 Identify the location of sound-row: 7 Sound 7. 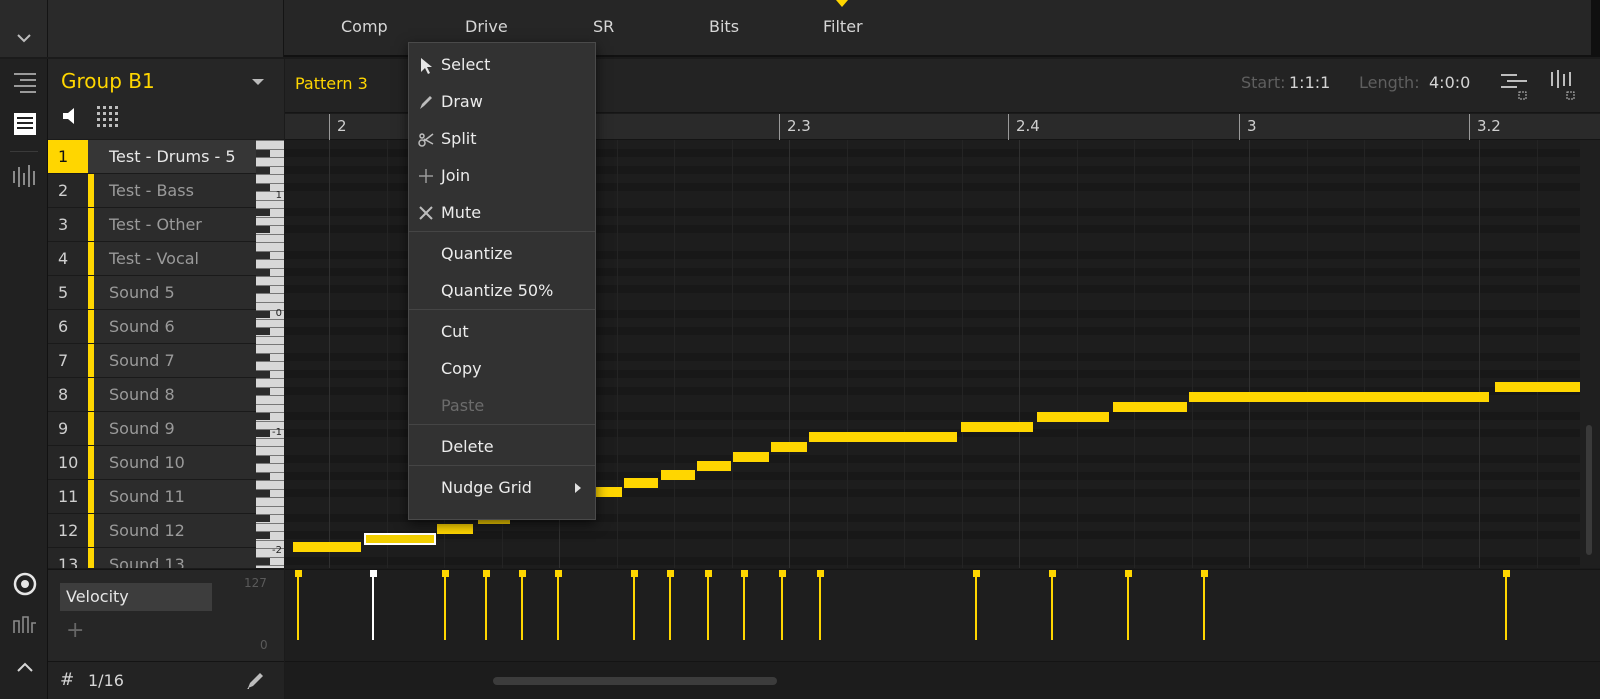
(152, 361).